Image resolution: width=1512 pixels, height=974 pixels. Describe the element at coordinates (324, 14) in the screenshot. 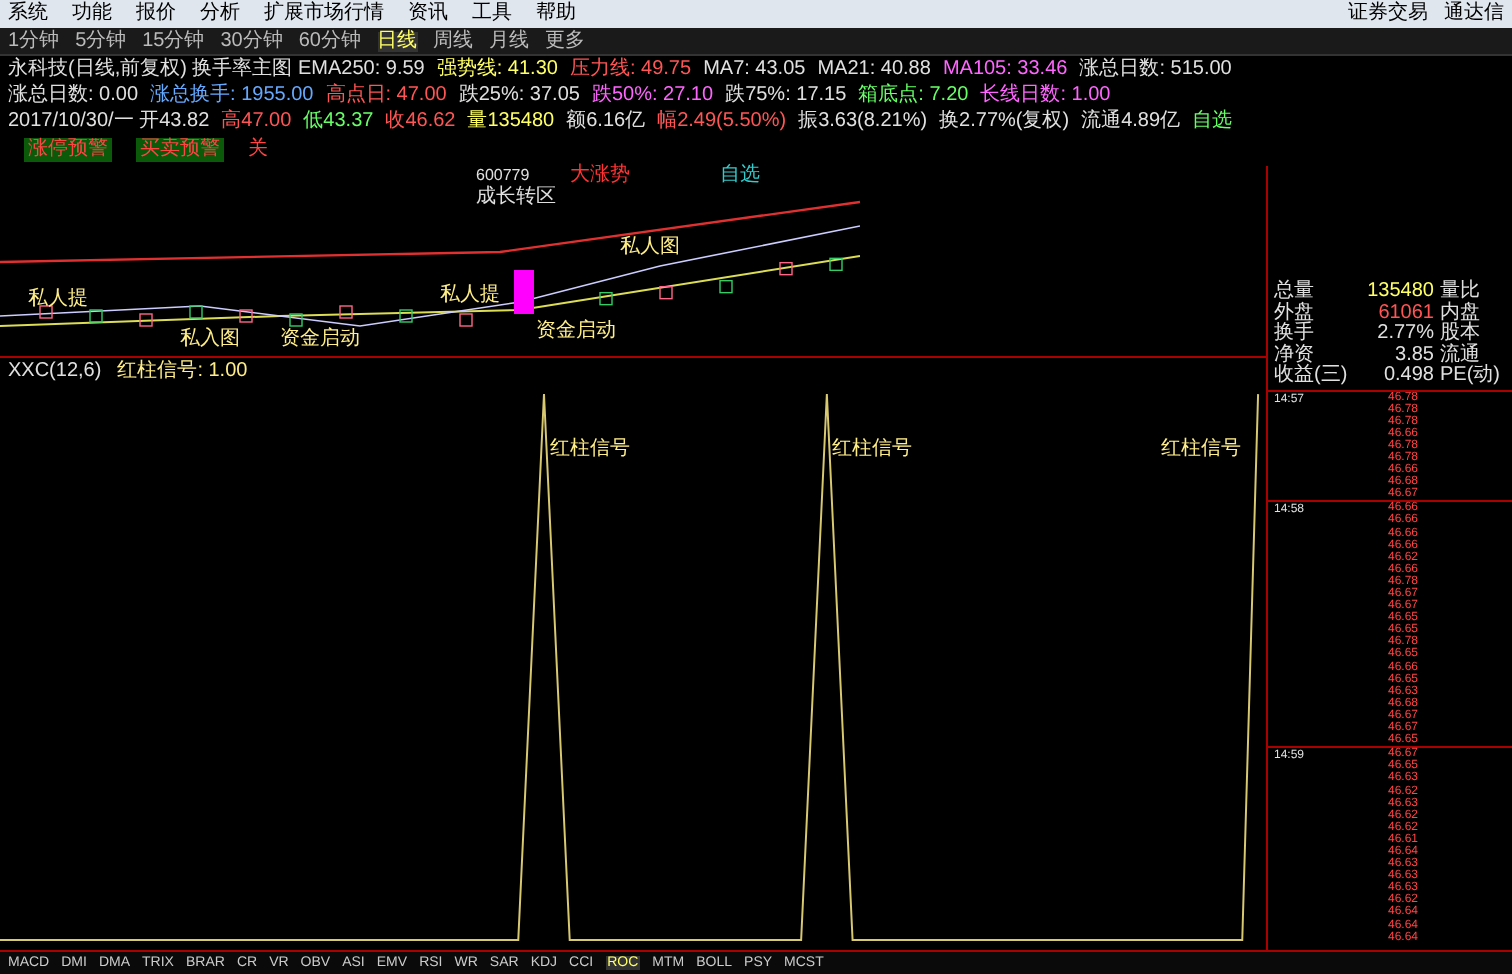

I see `menu-item: 扩展市场行情` at that location.